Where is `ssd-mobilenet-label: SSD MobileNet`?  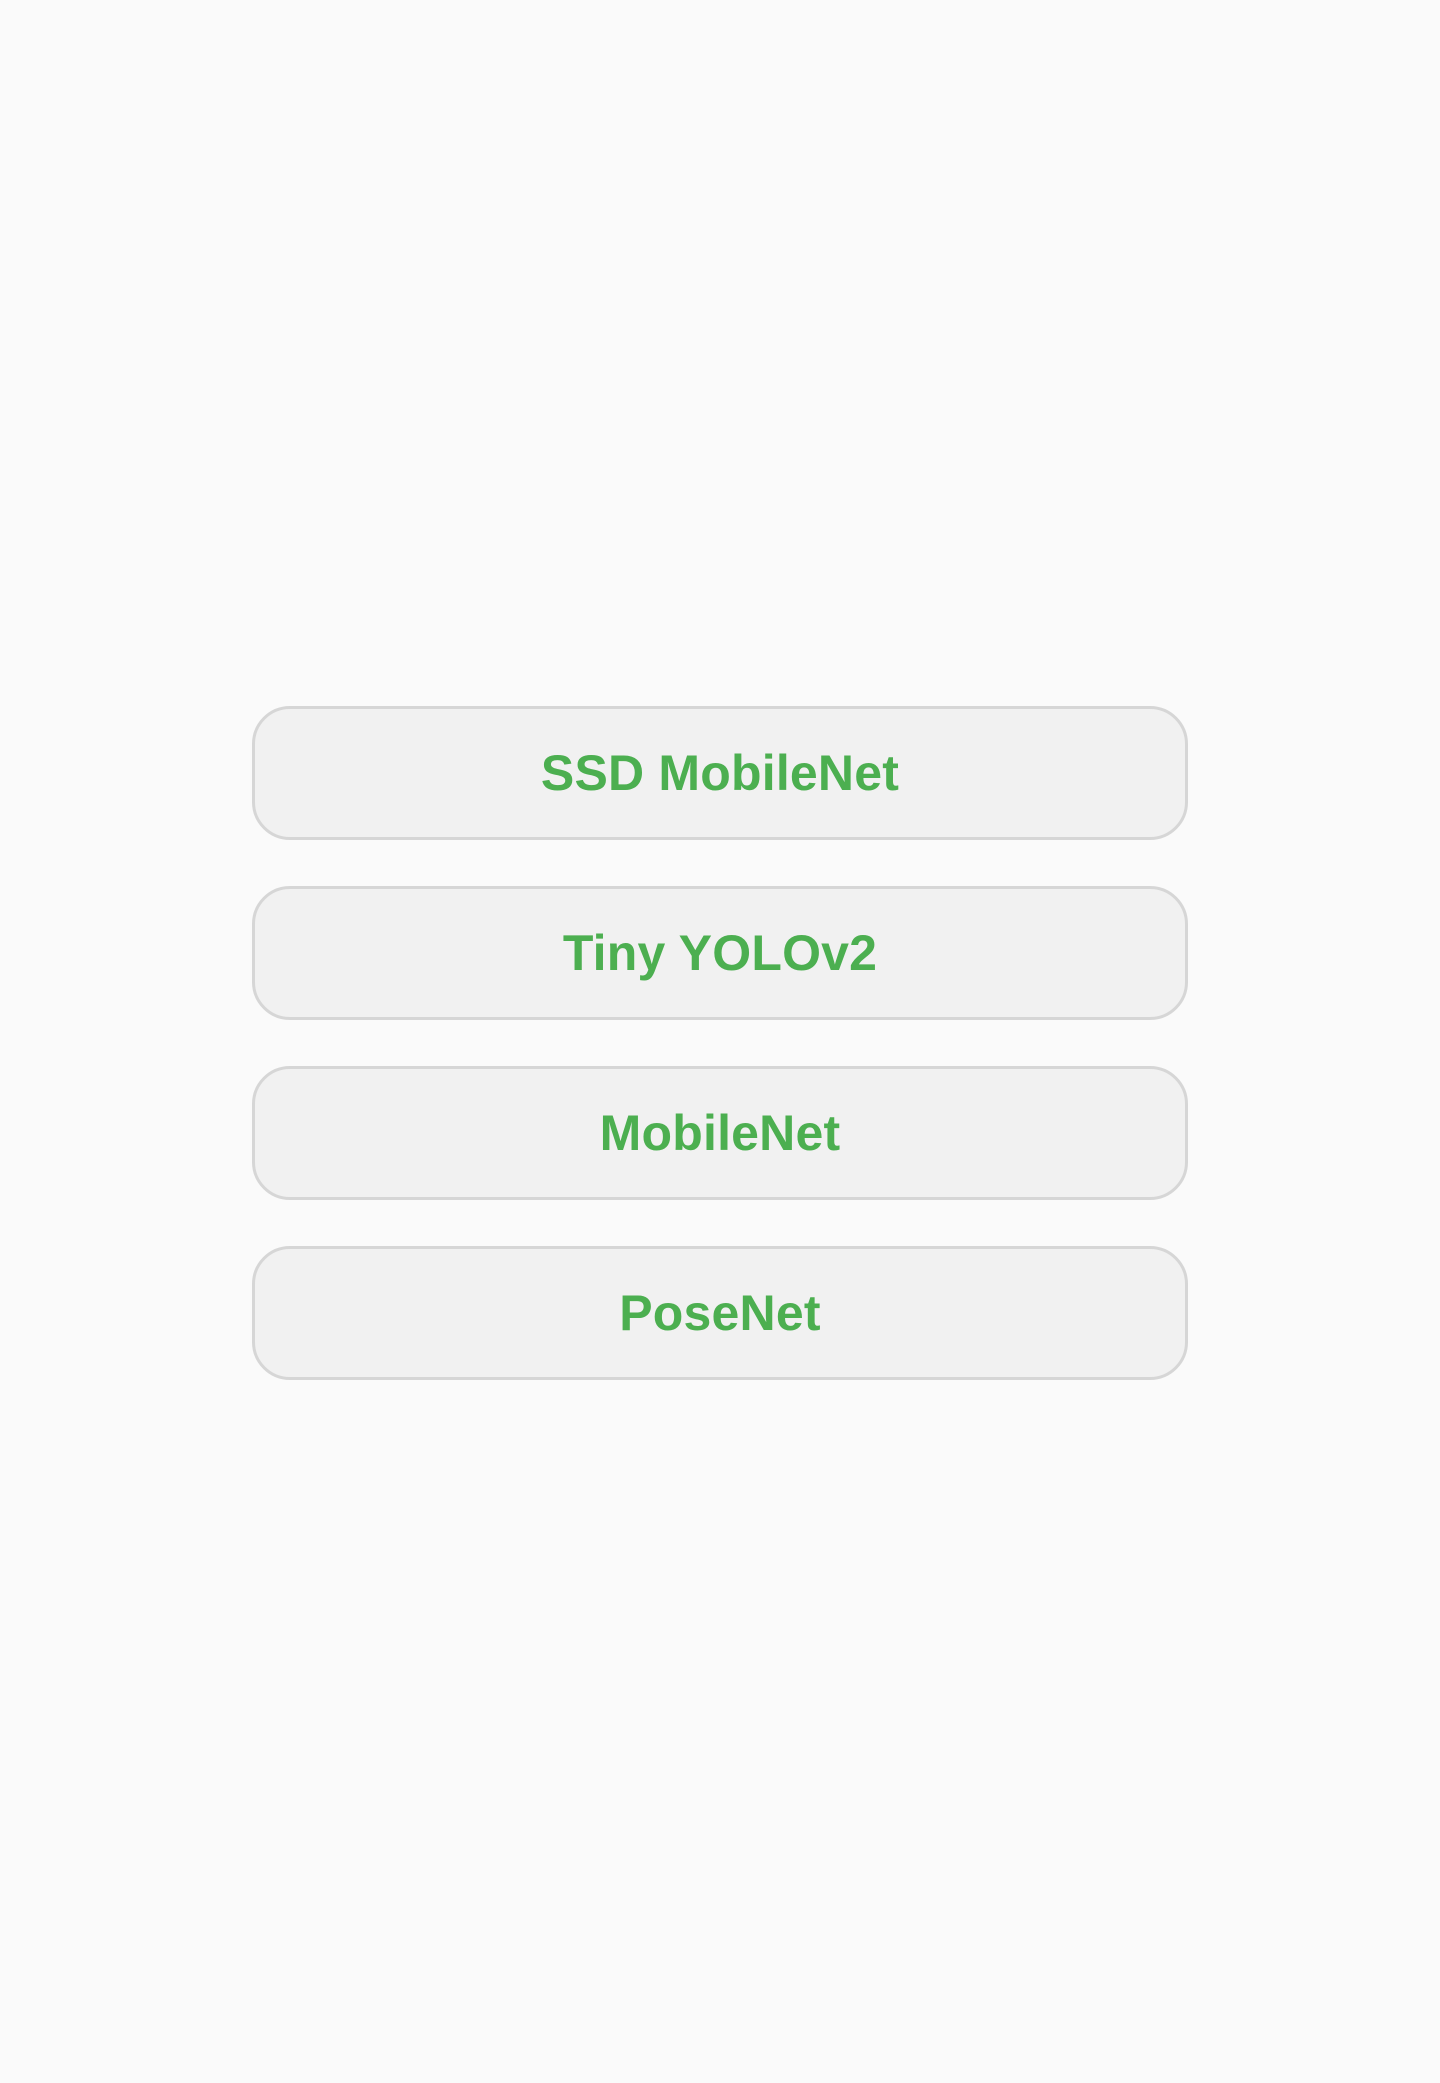 ssd-mobilenet-label: SSD MobileNet is located at coordinates (720, 773).